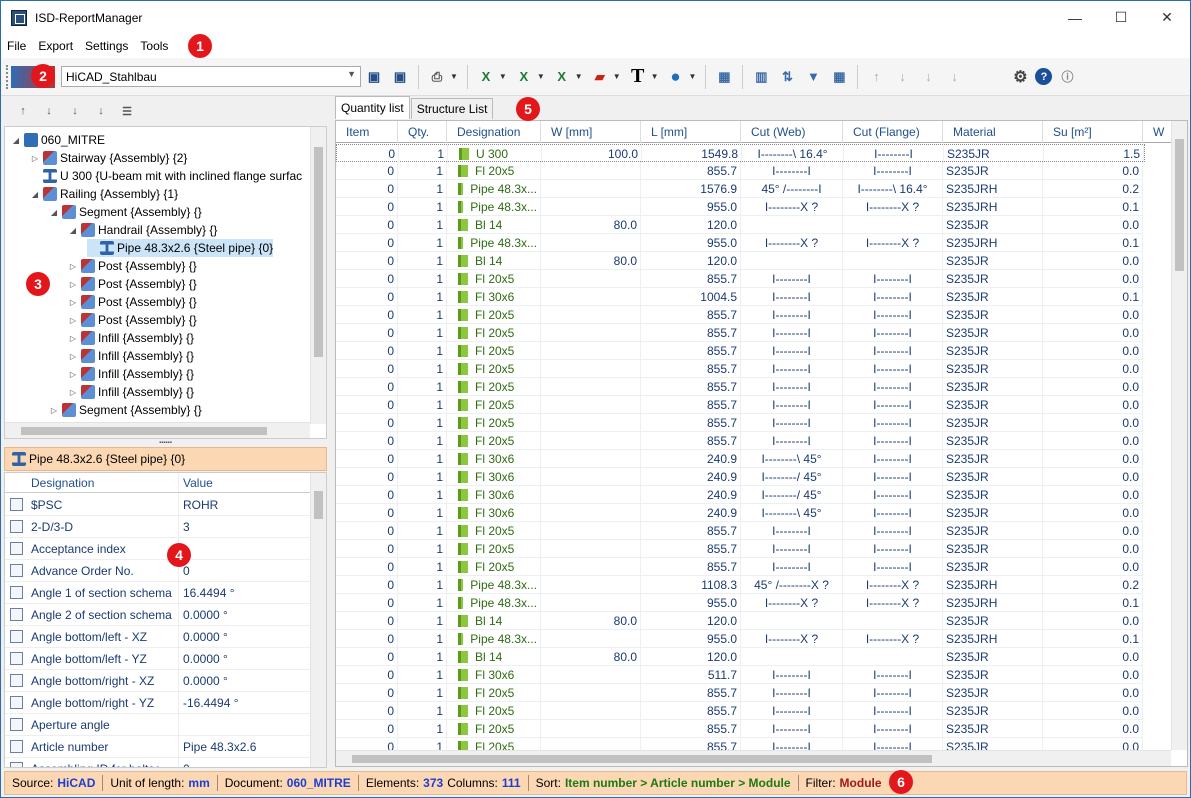 The width and height of the screenshot is (1191, 798). What do you see at coordinates (180, 248) in the screenshot?
I see `tree-node: Pipe 48.3x2.6 {Steel pipe} {0}` at bounding box center [180, 248].